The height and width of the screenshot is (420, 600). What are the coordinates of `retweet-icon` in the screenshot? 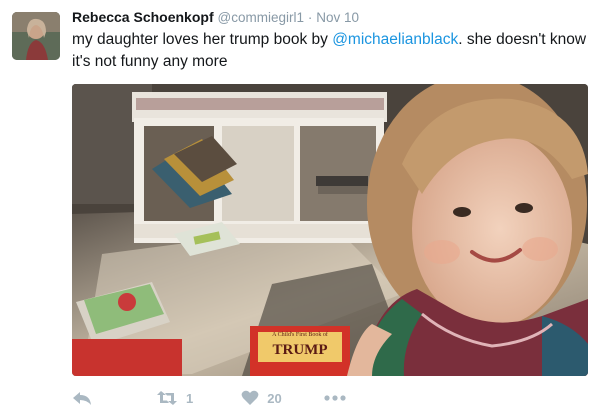 It's located at (167, 398).